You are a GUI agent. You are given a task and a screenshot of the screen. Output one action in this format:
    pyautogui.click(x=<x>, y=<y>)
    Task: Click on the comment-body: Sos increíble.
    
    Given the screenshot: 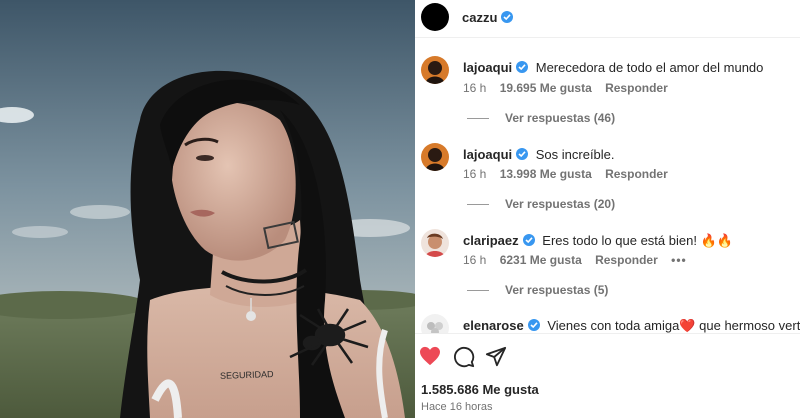 What is the action you would take?
    pyautogui.click(x=575, y=154)
    